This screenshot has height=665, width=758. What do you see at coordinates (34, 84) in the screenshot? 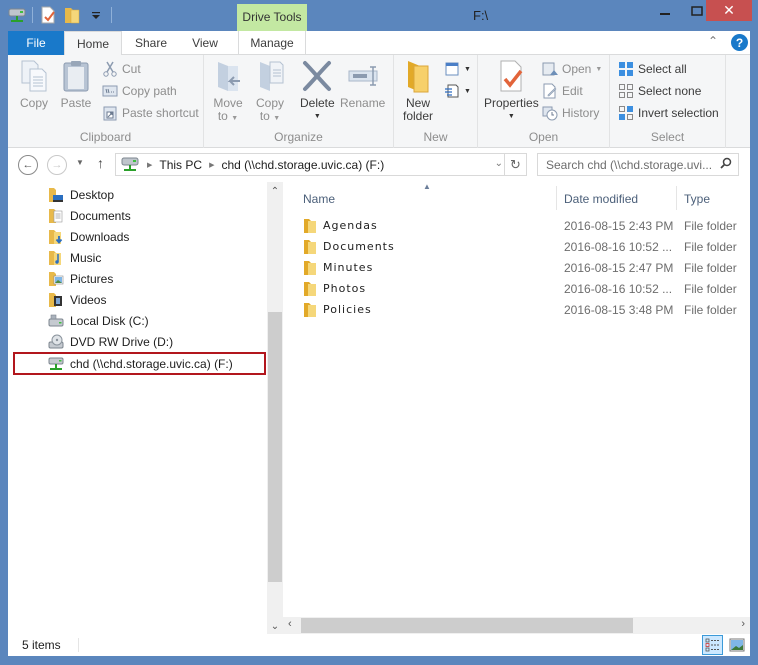
I see `copy-button: Copy` at bounding box center [34, 84].